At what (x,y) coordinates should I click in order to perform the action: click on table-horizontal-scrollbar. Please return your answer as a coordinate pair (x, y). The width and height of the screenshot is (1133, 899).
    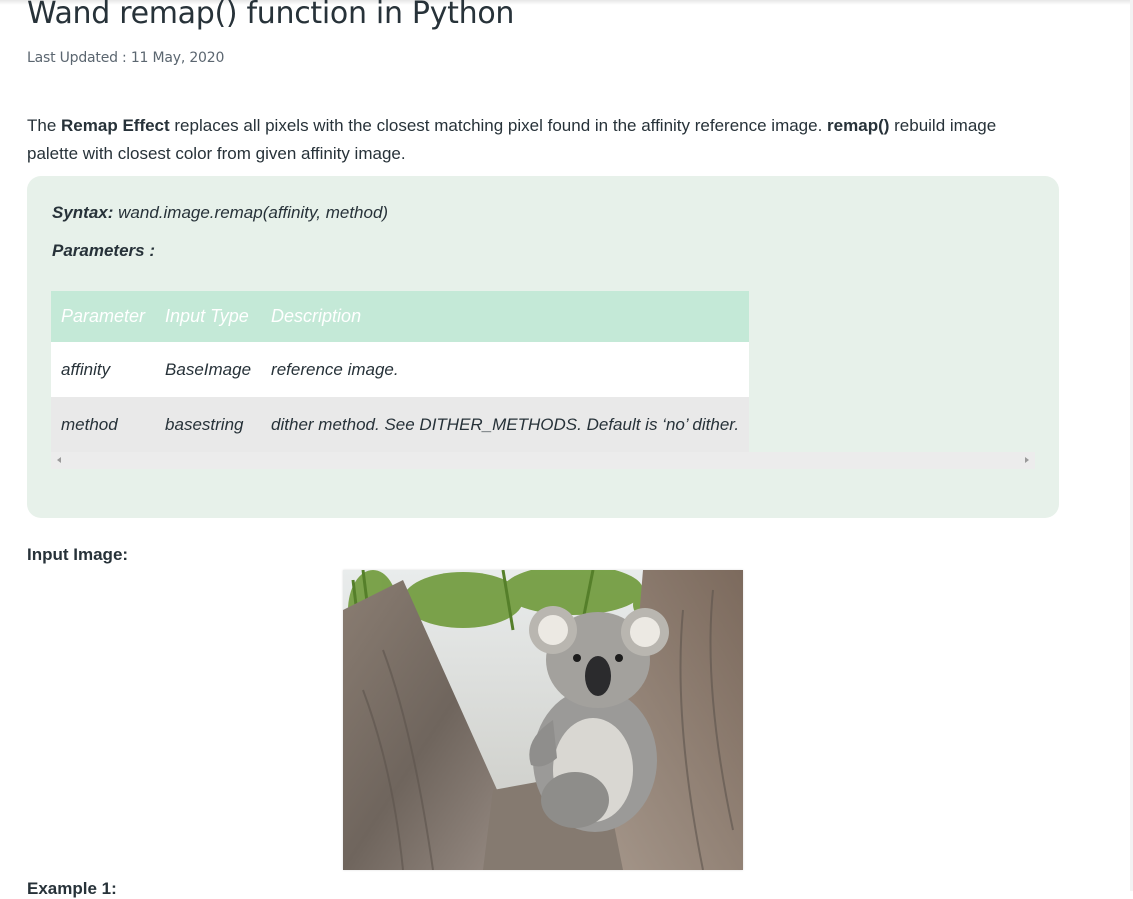
    Looking at the image, I should click on (543, 460).